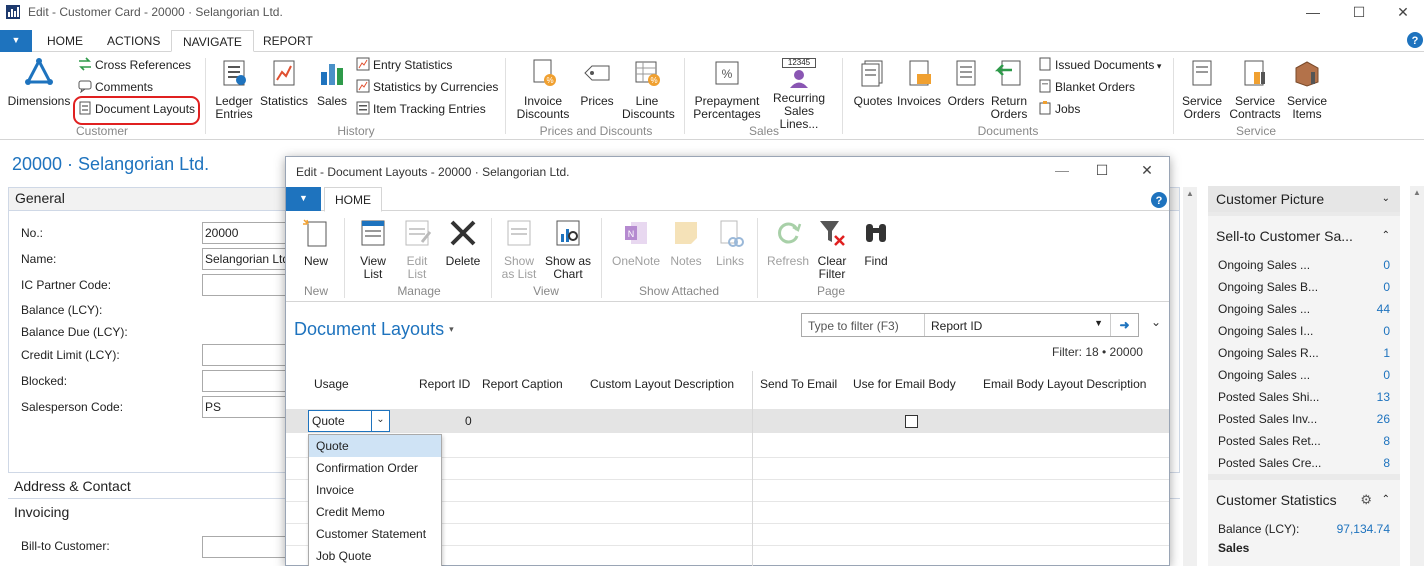 The height and width of the screenshot is (566, 1424). I want to click on minimize-button: —, so click(1313, 13).